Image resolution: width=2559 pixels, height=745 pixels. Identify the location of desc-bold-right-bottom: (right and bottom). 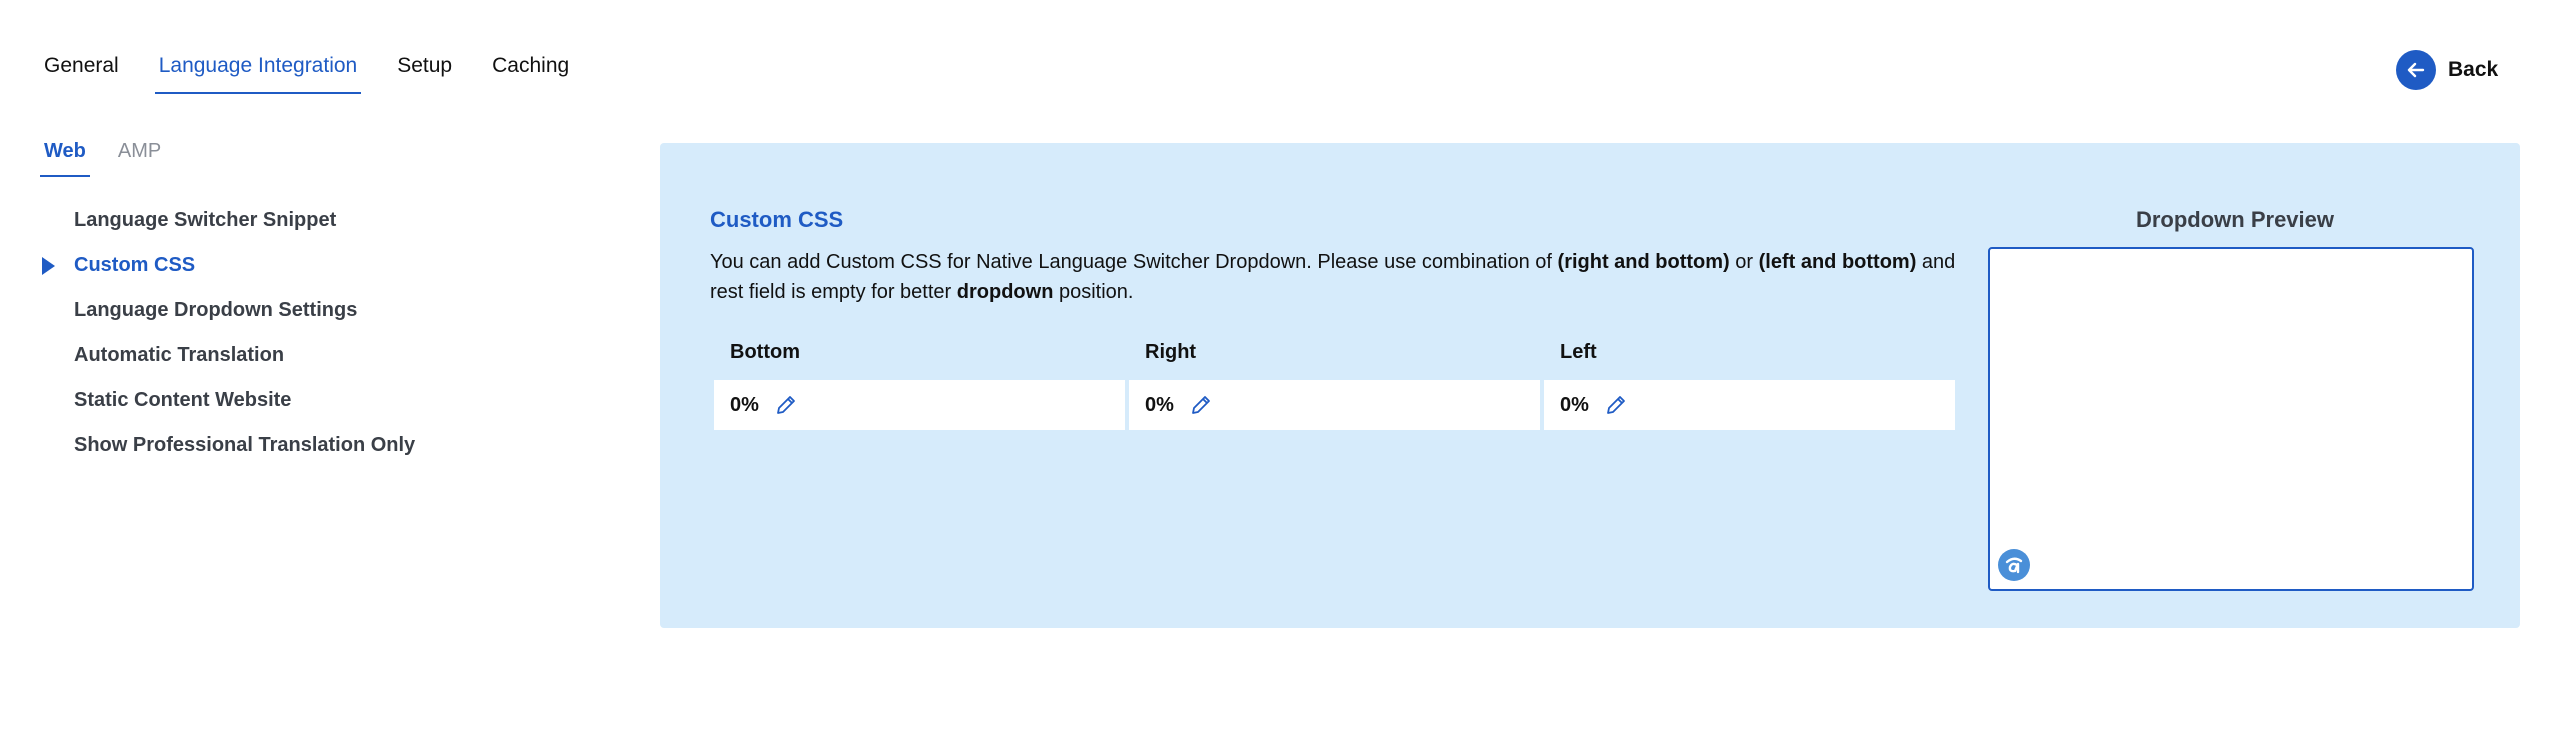
(1643, 262).